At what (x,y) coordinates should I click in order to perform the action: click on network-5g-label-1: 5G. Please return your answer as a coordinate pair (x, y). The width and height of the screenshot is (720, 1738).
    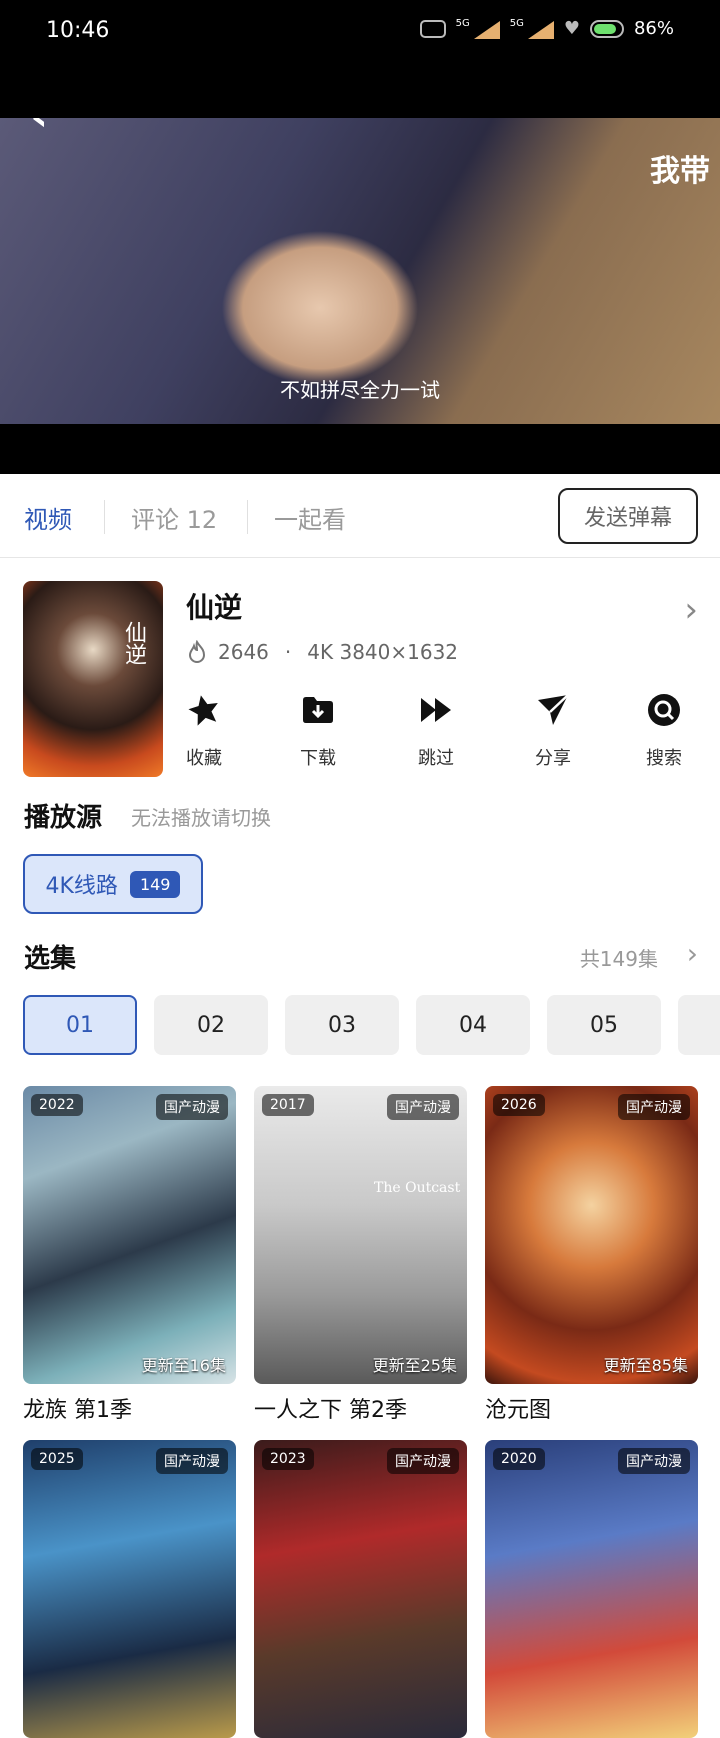
    Looking at the image, I should click on (462, 23).